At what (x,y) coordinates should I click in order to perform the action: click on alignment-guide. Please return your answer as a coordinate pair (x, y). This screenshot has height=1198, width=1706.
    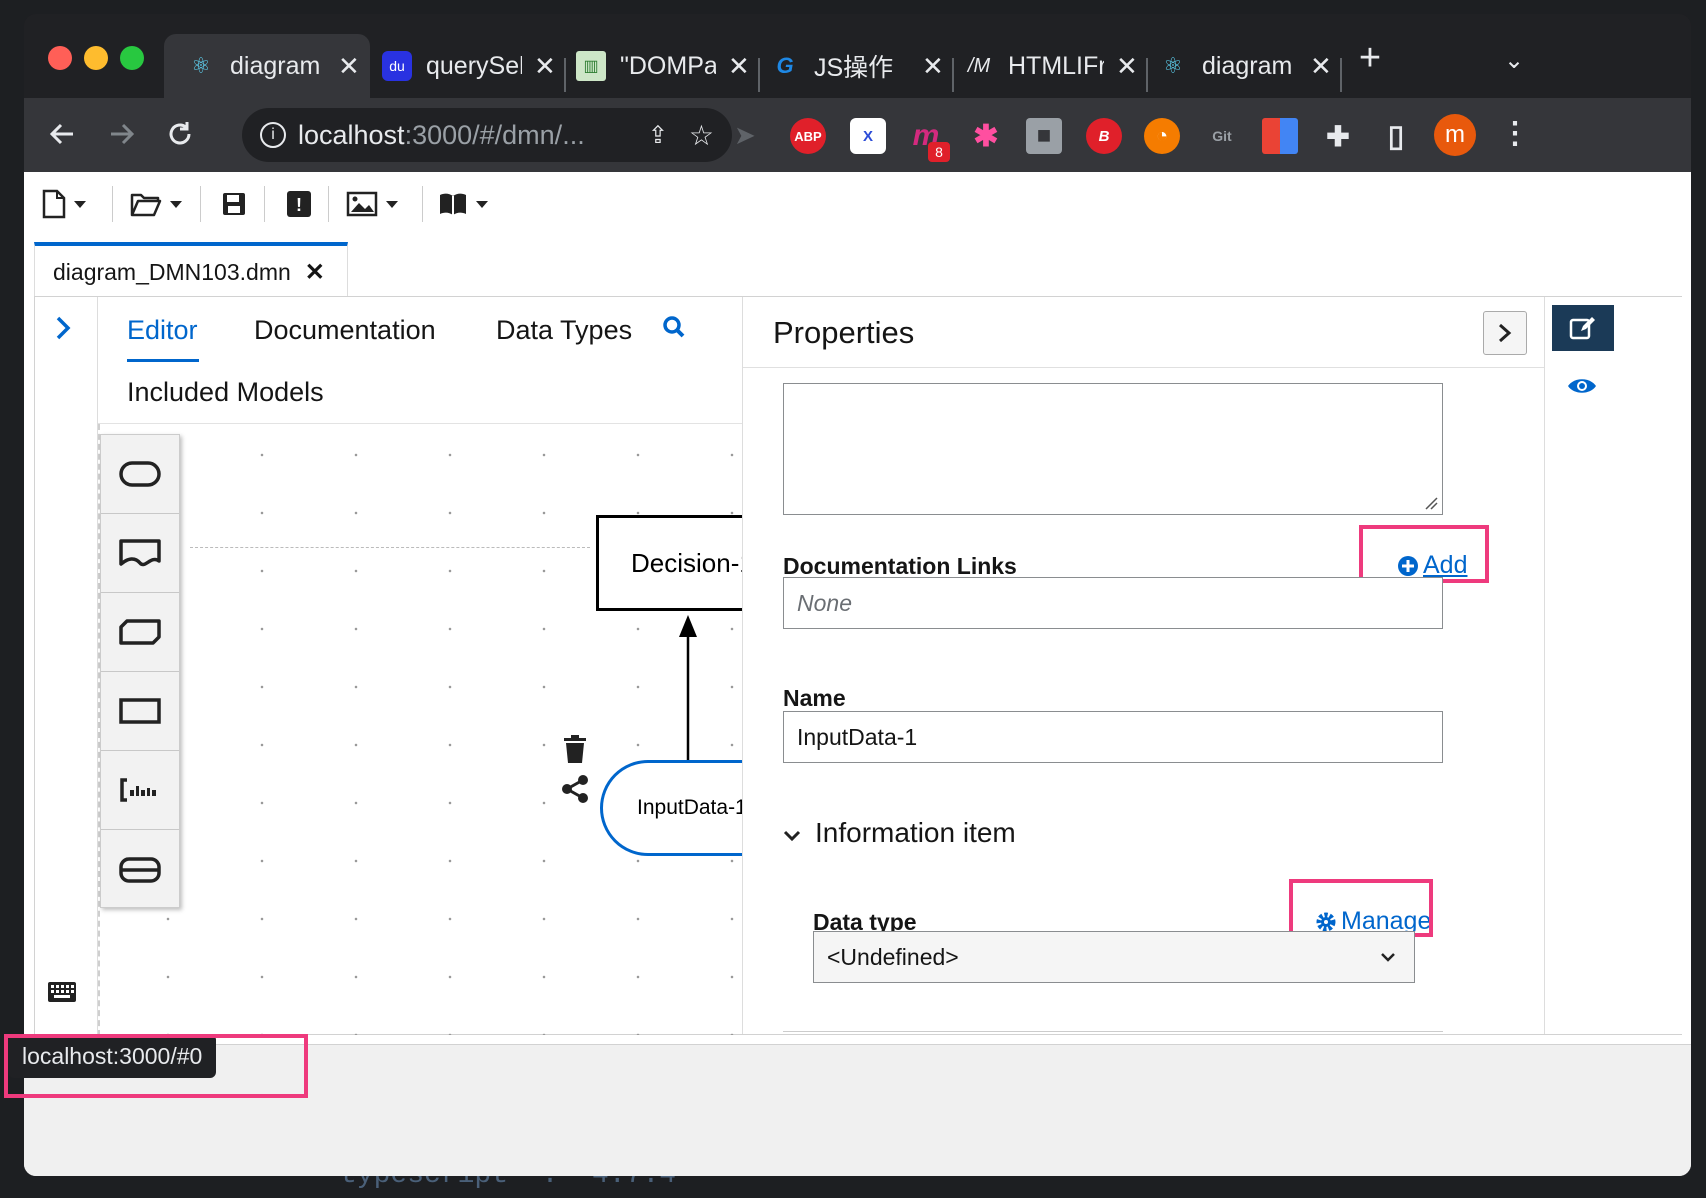
    Looking at the image, I should click on (390, 547).